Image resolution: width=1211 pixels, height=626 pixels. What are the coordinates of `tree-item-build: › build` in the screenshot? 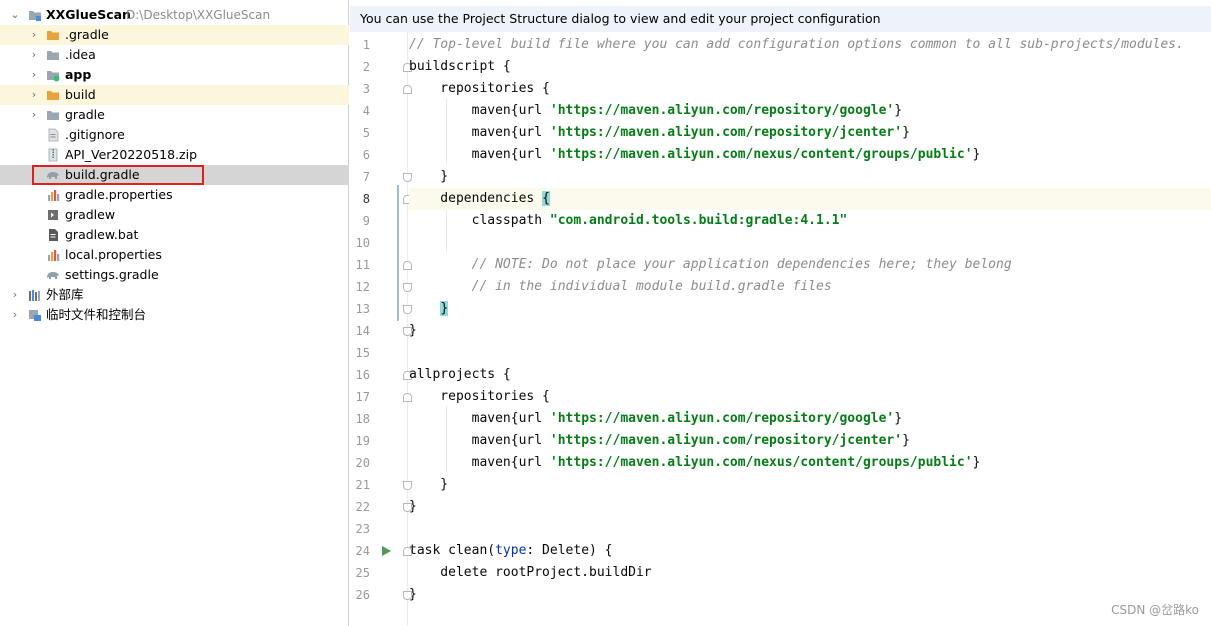 It's located at (174, 95).